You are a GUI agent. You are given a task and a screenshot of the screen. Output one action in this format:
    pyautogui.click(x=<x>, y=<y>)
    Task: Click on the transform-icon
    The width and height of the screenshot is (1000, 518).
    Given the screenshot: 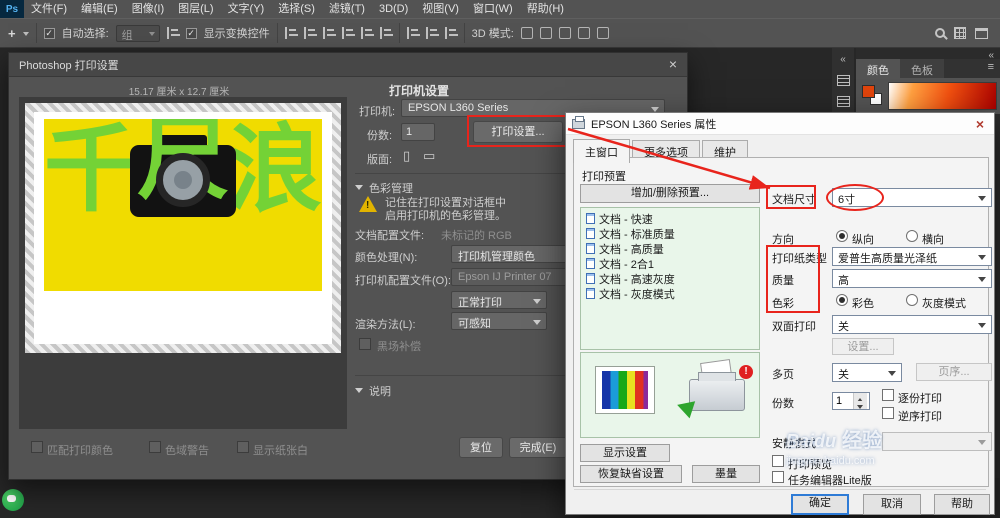 What is the action you would take?
    pyautogui.click(x=173, y=33)
    